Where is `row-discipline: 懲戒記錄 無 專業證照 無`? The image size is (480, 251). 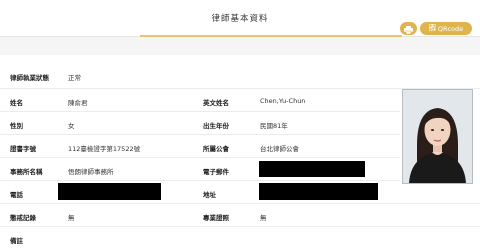 row-discipline: 懲戒記錄 無 專業證照 無 is located at coordinates (240, 215).